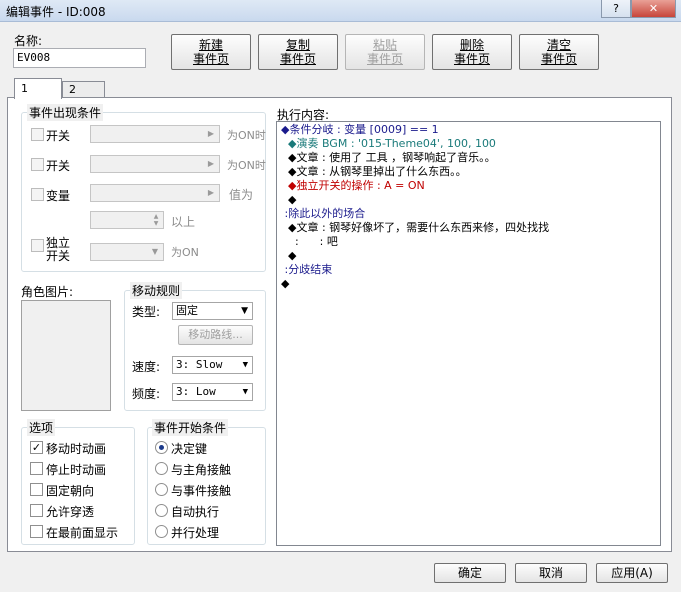 This screenshot has width=681, height=592. I want to click on move-speed-select: 3: Slow ▼, so click(212, 365).